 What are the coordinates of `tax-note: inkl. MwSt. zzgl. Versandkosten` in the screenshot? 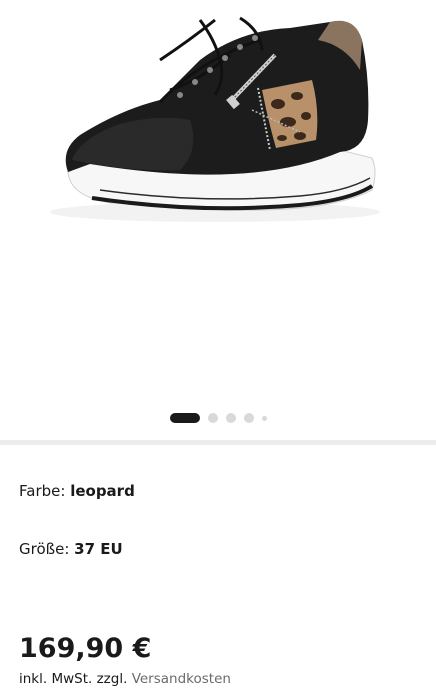 It's located at (125, 679).